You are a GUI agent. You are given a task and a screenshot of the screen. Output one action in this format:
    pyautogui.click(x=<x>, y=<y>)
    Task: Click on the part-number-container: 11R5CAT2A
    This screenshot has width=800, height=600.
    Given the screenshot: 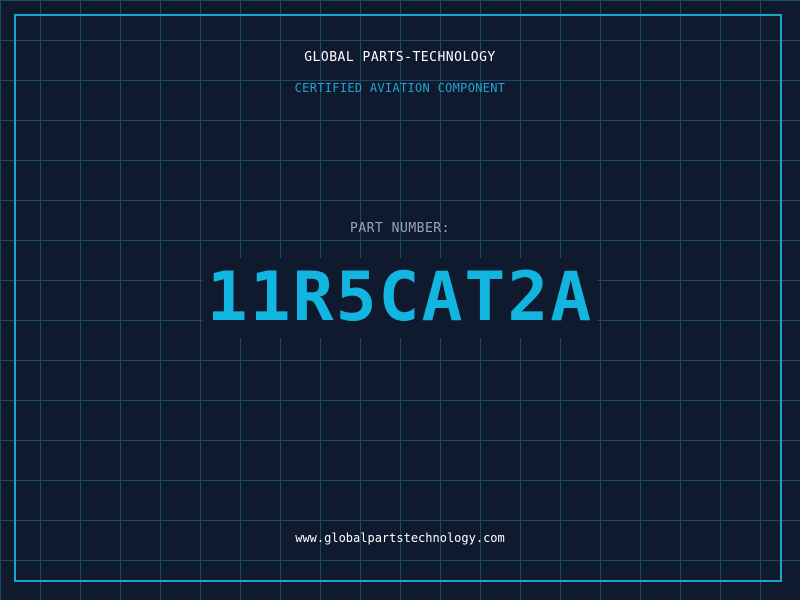 What is the action you would take?
    pyautogui.click(x=400, y=298)
    